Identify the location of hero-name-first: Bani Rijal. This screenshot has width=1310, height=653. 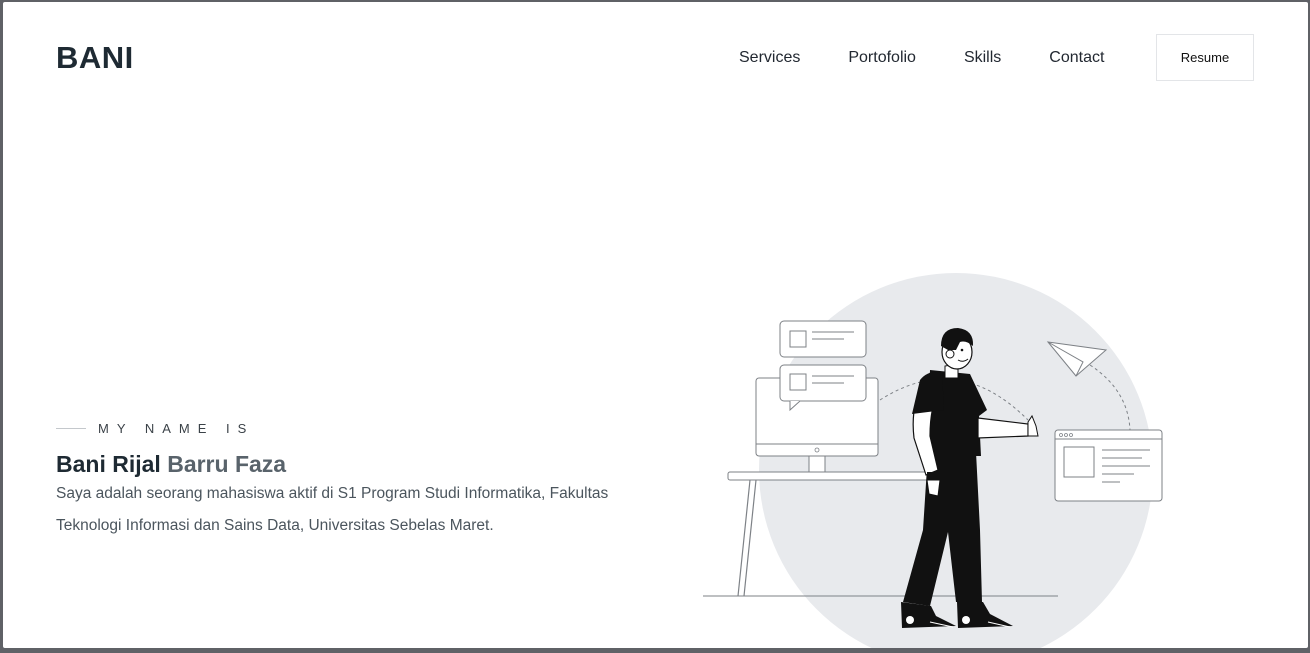
(108, 464).